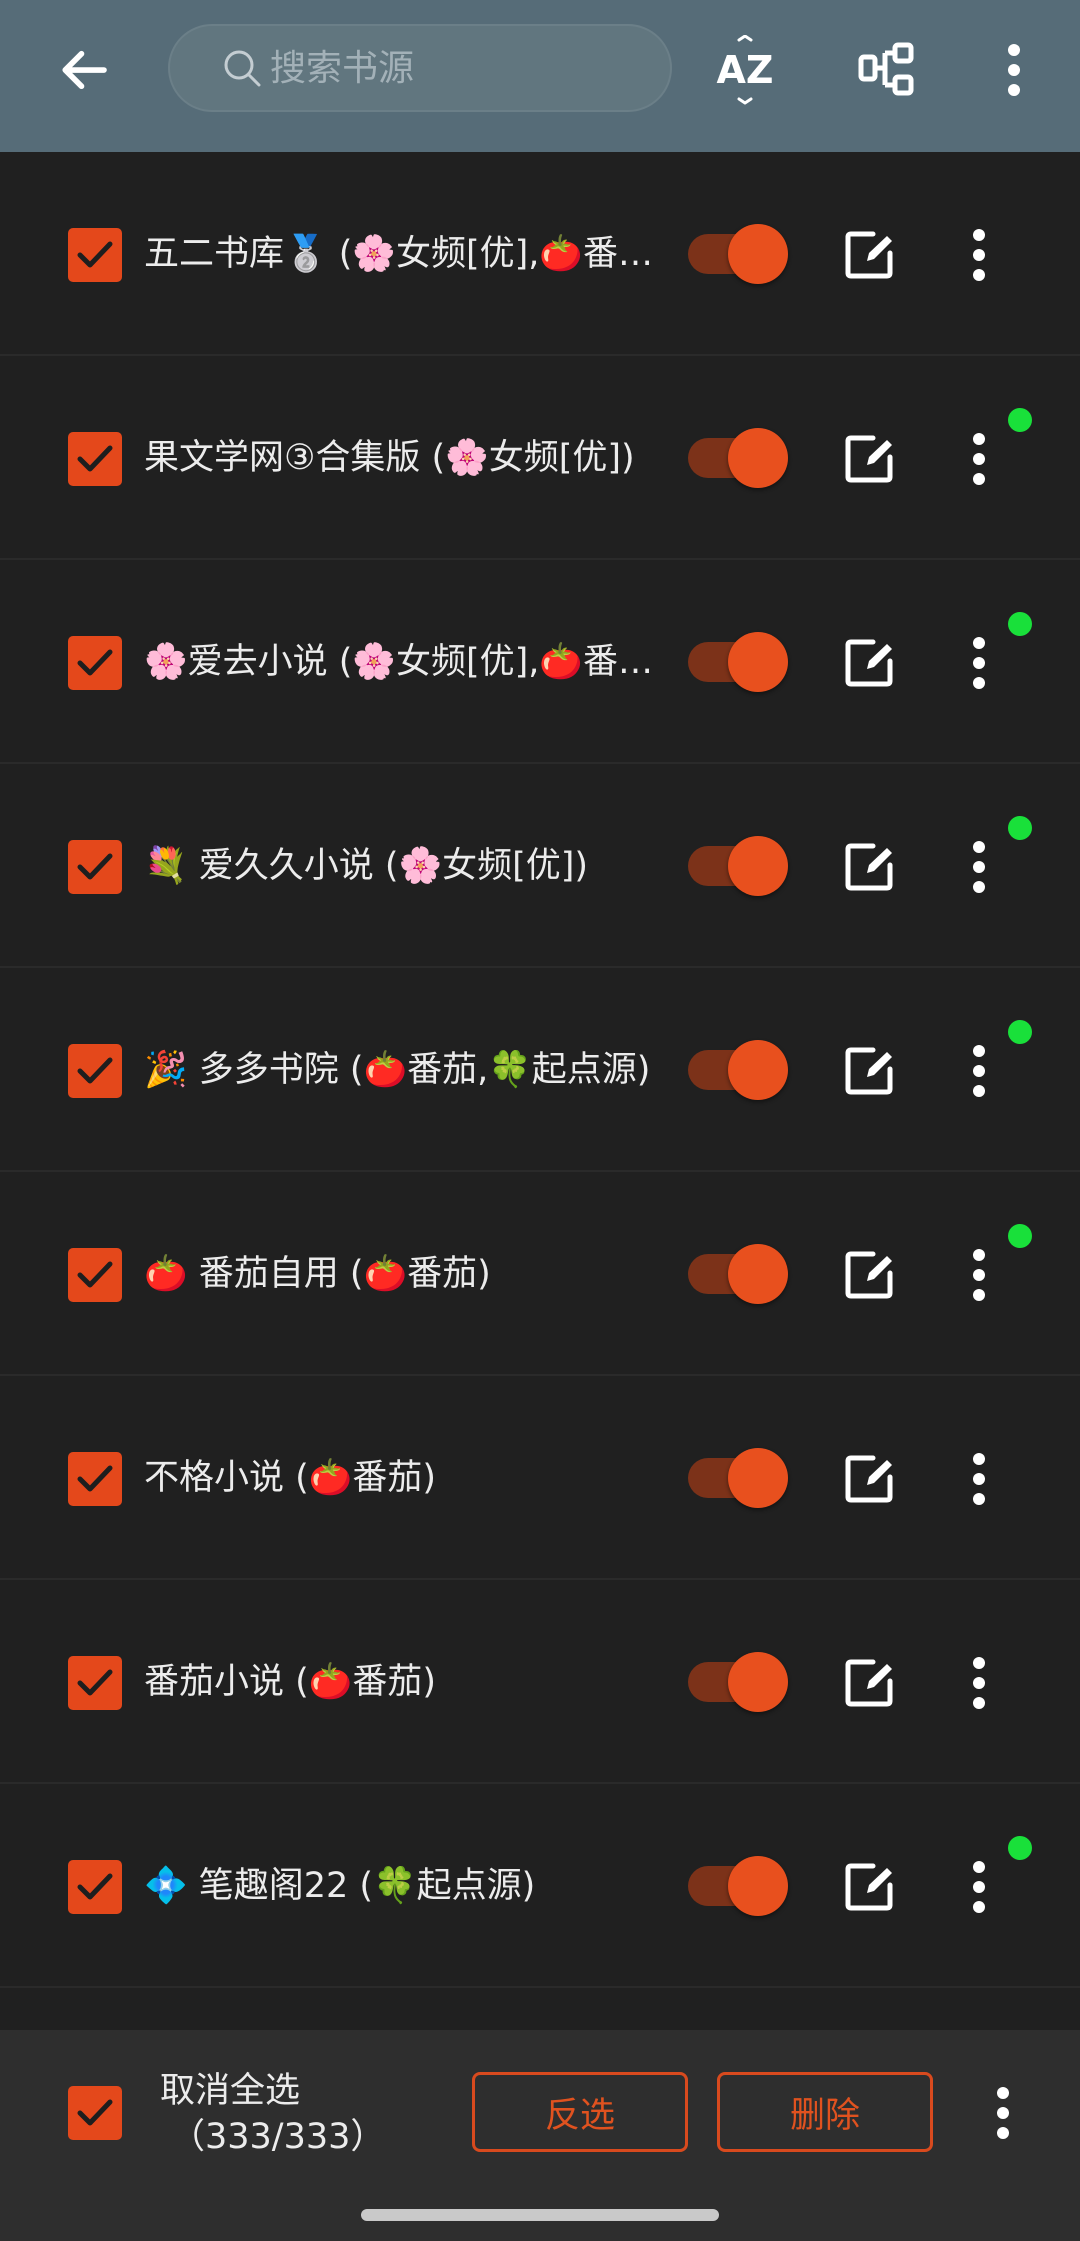 This screenshot has width=1080, height=2241. I want to click on source-row: 不格小说 (🍅番茄), so click(540, 1478).